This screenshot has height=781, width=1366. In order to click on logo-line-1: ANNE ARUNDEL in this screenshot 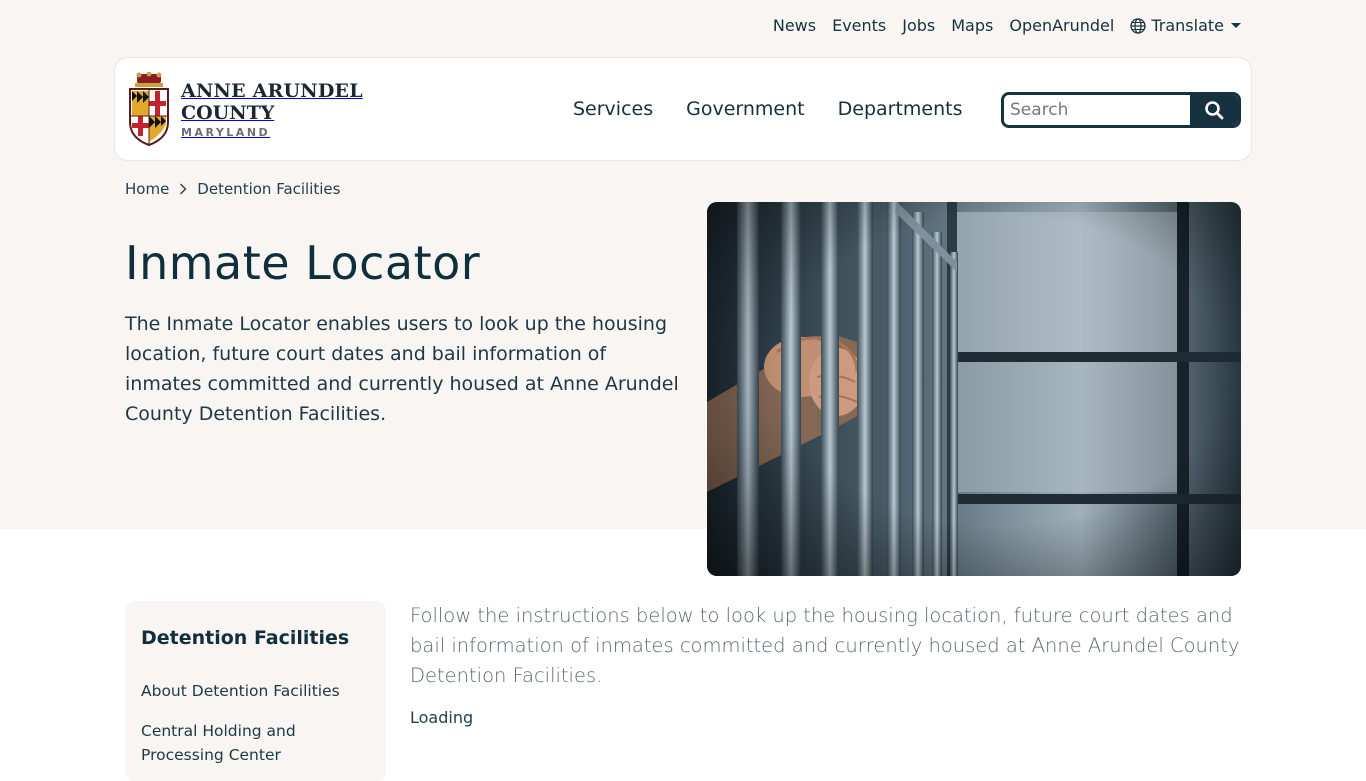, I will do `click(272, 91)`.